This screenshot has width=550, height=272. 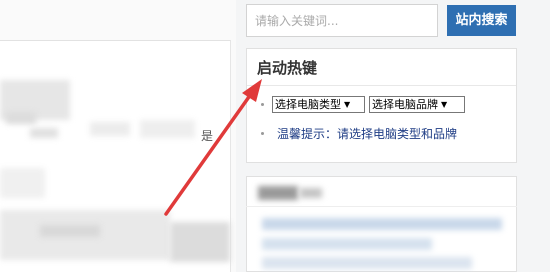 I want to click on computer-brand-select: 选择电脑品牌 ▼, so click(x=417, y=104).